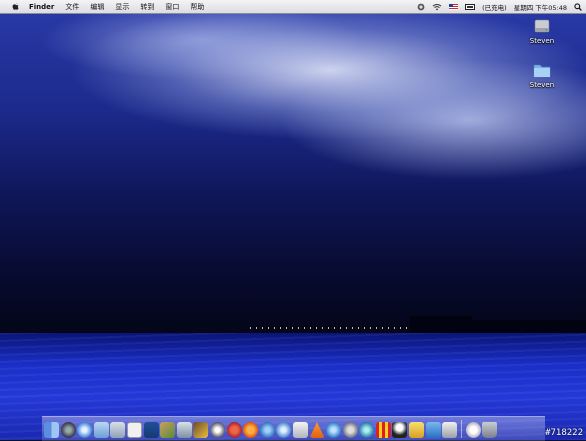  What do you see at coordinates (421, 7) in the screenshot?
I see `input-menu-icon` at bounding box center [421, 7].